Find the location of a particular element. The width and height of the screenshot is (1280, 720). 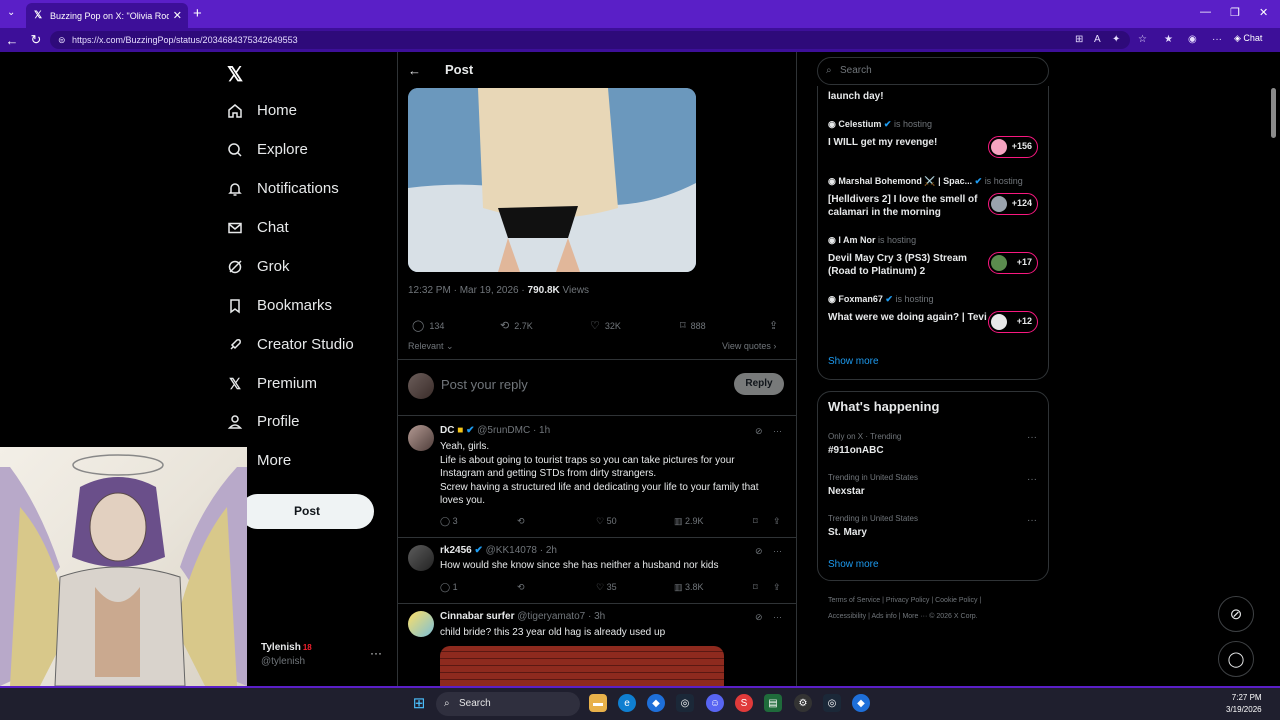

scrollbar is located at coordinates (1274, 369).